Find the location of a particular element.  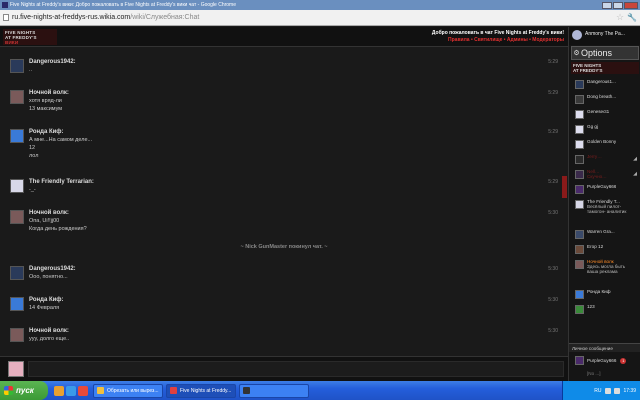

message-text: лол is located at coordinates (34, 156).